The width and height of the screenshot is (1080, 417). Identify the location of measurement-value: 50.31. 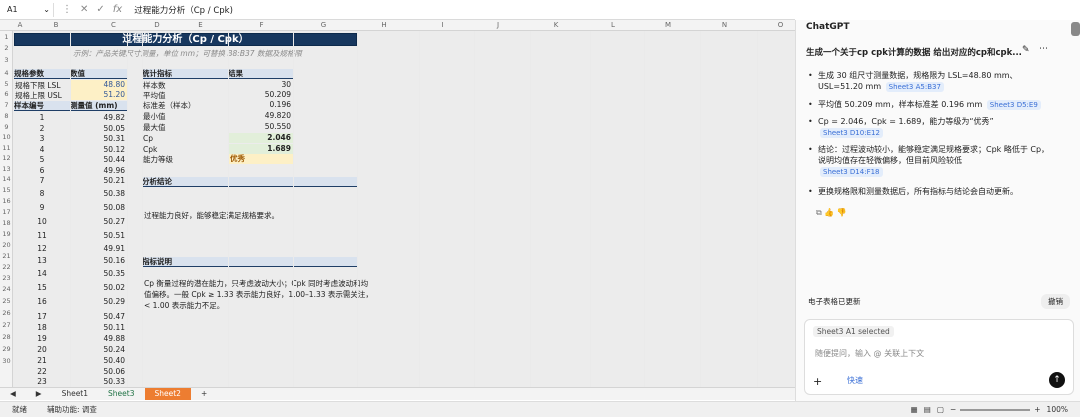
(97, 138).